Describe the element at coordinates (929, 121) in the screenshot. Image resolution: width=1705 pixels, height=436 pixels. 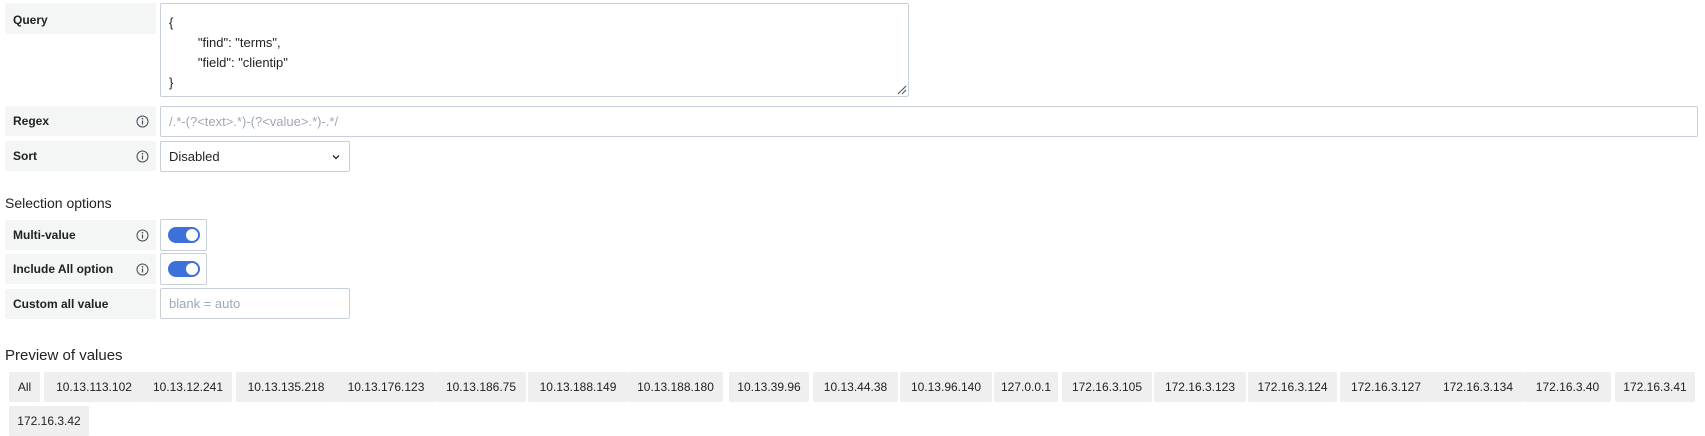
I see `regex-input: /.*-(?<text>.*)-(?<value>.*)-.*/` at that location.